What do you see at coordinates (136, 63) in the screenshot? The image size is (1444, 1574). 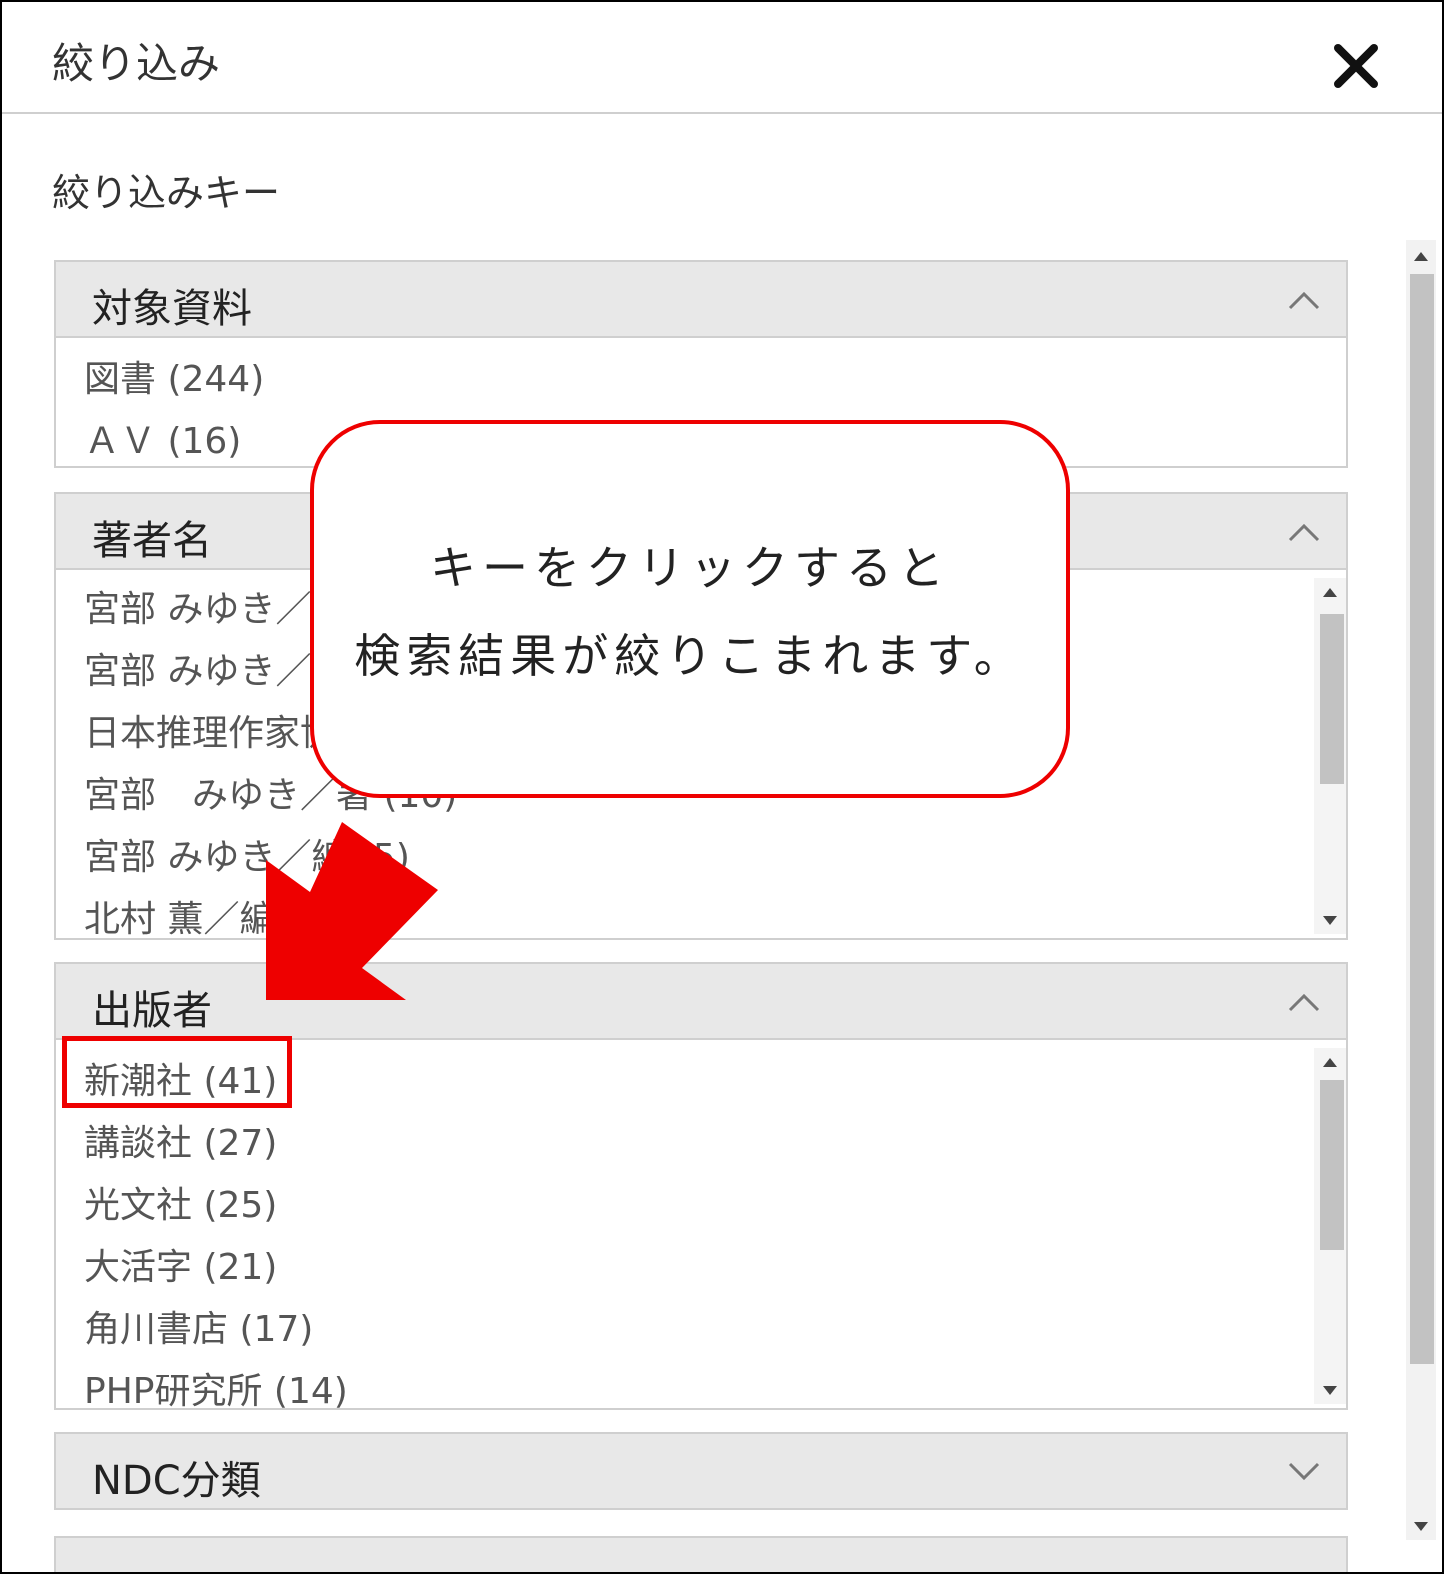 I see `dialog-title: 絞り込み` at bounding box center [136, 63].